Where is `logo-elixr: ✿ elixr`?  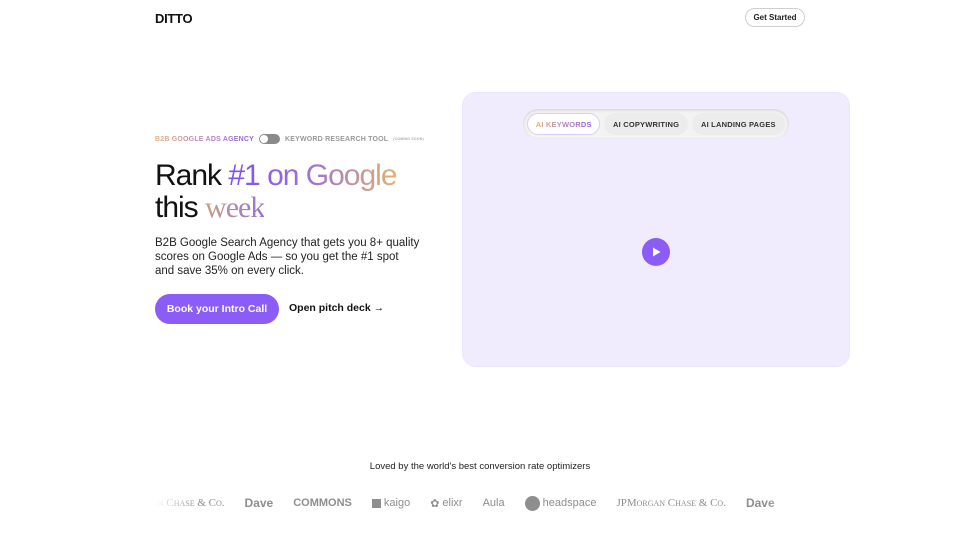
logo-elixr: ✿ elixr is located at coordinates (446, 503).